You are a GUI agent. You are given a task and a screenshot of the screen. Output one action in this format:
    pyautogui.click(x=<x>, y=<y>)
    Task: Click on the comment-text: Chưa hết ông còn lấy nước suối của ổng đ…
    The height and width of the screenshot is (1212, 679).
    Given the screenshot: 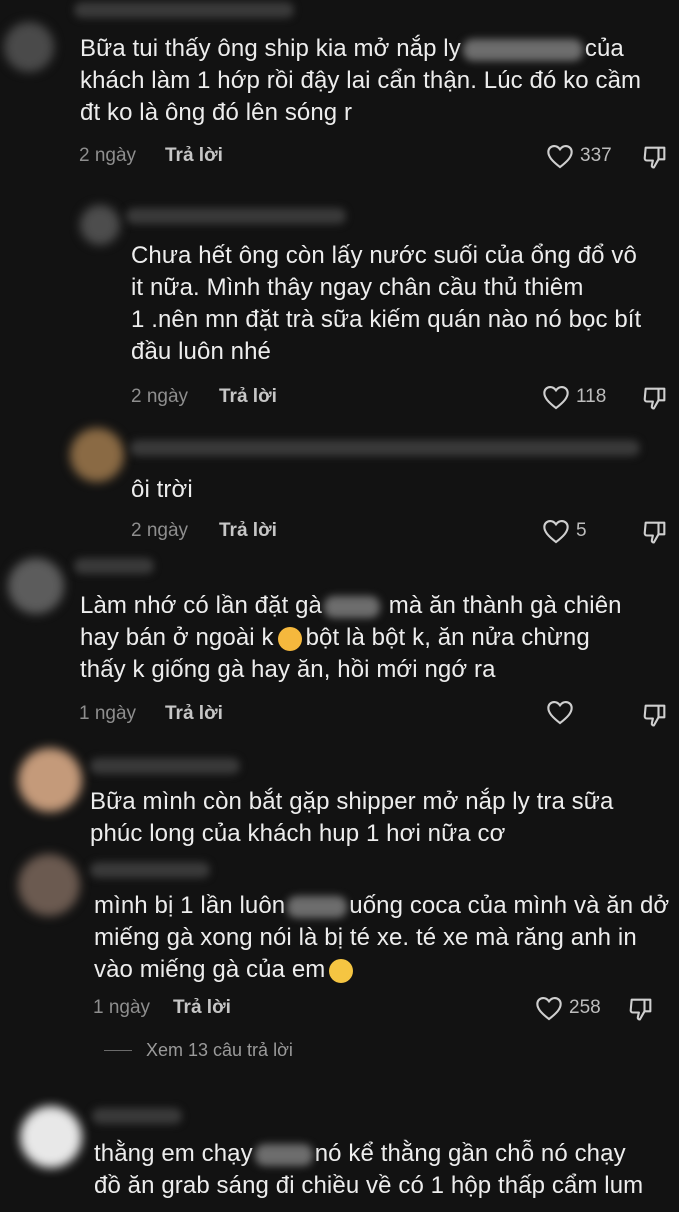 What is the action you would take?
    pyautogui.click(x=386, y=303)
    